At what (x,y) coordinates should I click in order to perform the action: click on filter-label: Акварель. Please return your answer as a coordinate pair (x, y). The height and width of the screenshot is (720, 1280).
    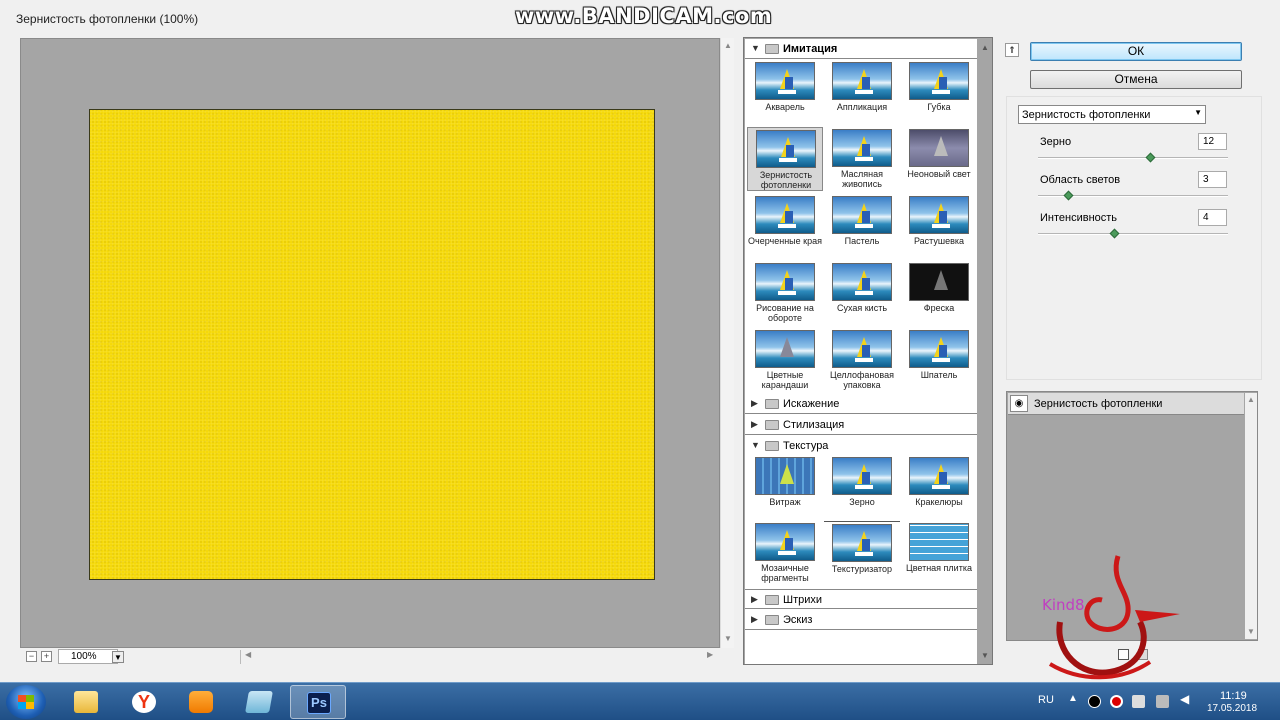
    Looking at the image, I should click on (785, 107).